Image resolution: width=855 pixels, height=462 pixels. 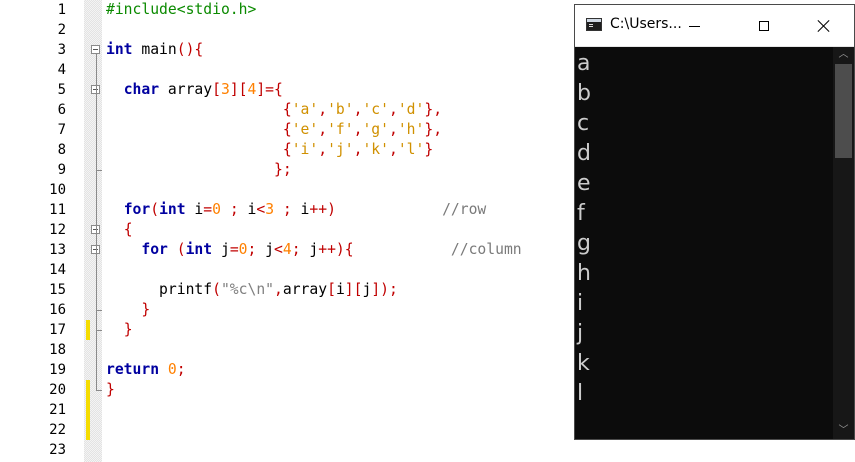 What do you see at coordinates (234, 209) in the screenshot?
I see `code-token: ;` at bounding box center [234, 209].